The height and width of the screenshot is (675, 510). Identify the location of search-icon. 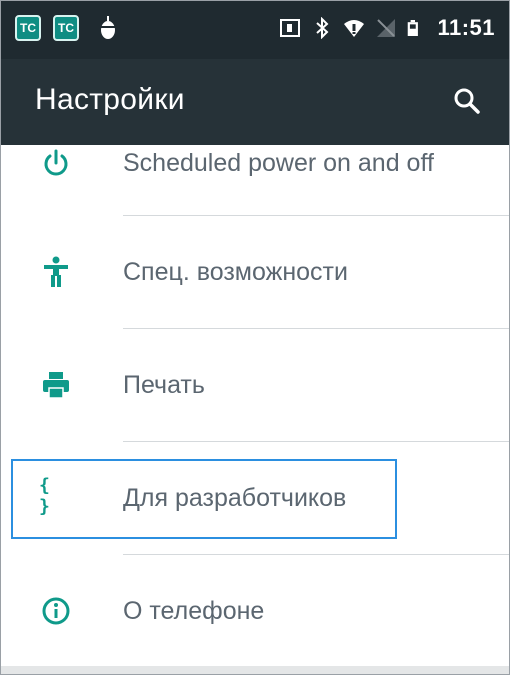
(467, 101).